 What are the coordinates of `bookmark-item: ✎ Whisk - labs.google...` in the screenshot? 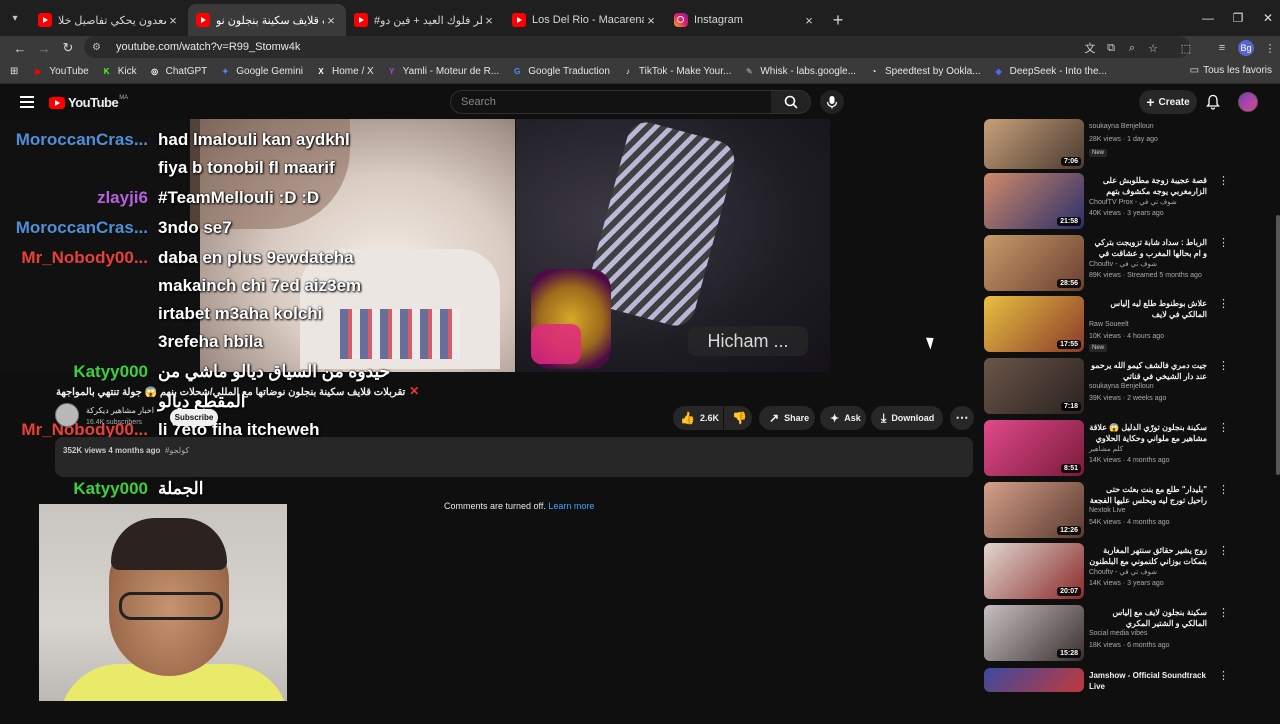 It's located at (799, 72).